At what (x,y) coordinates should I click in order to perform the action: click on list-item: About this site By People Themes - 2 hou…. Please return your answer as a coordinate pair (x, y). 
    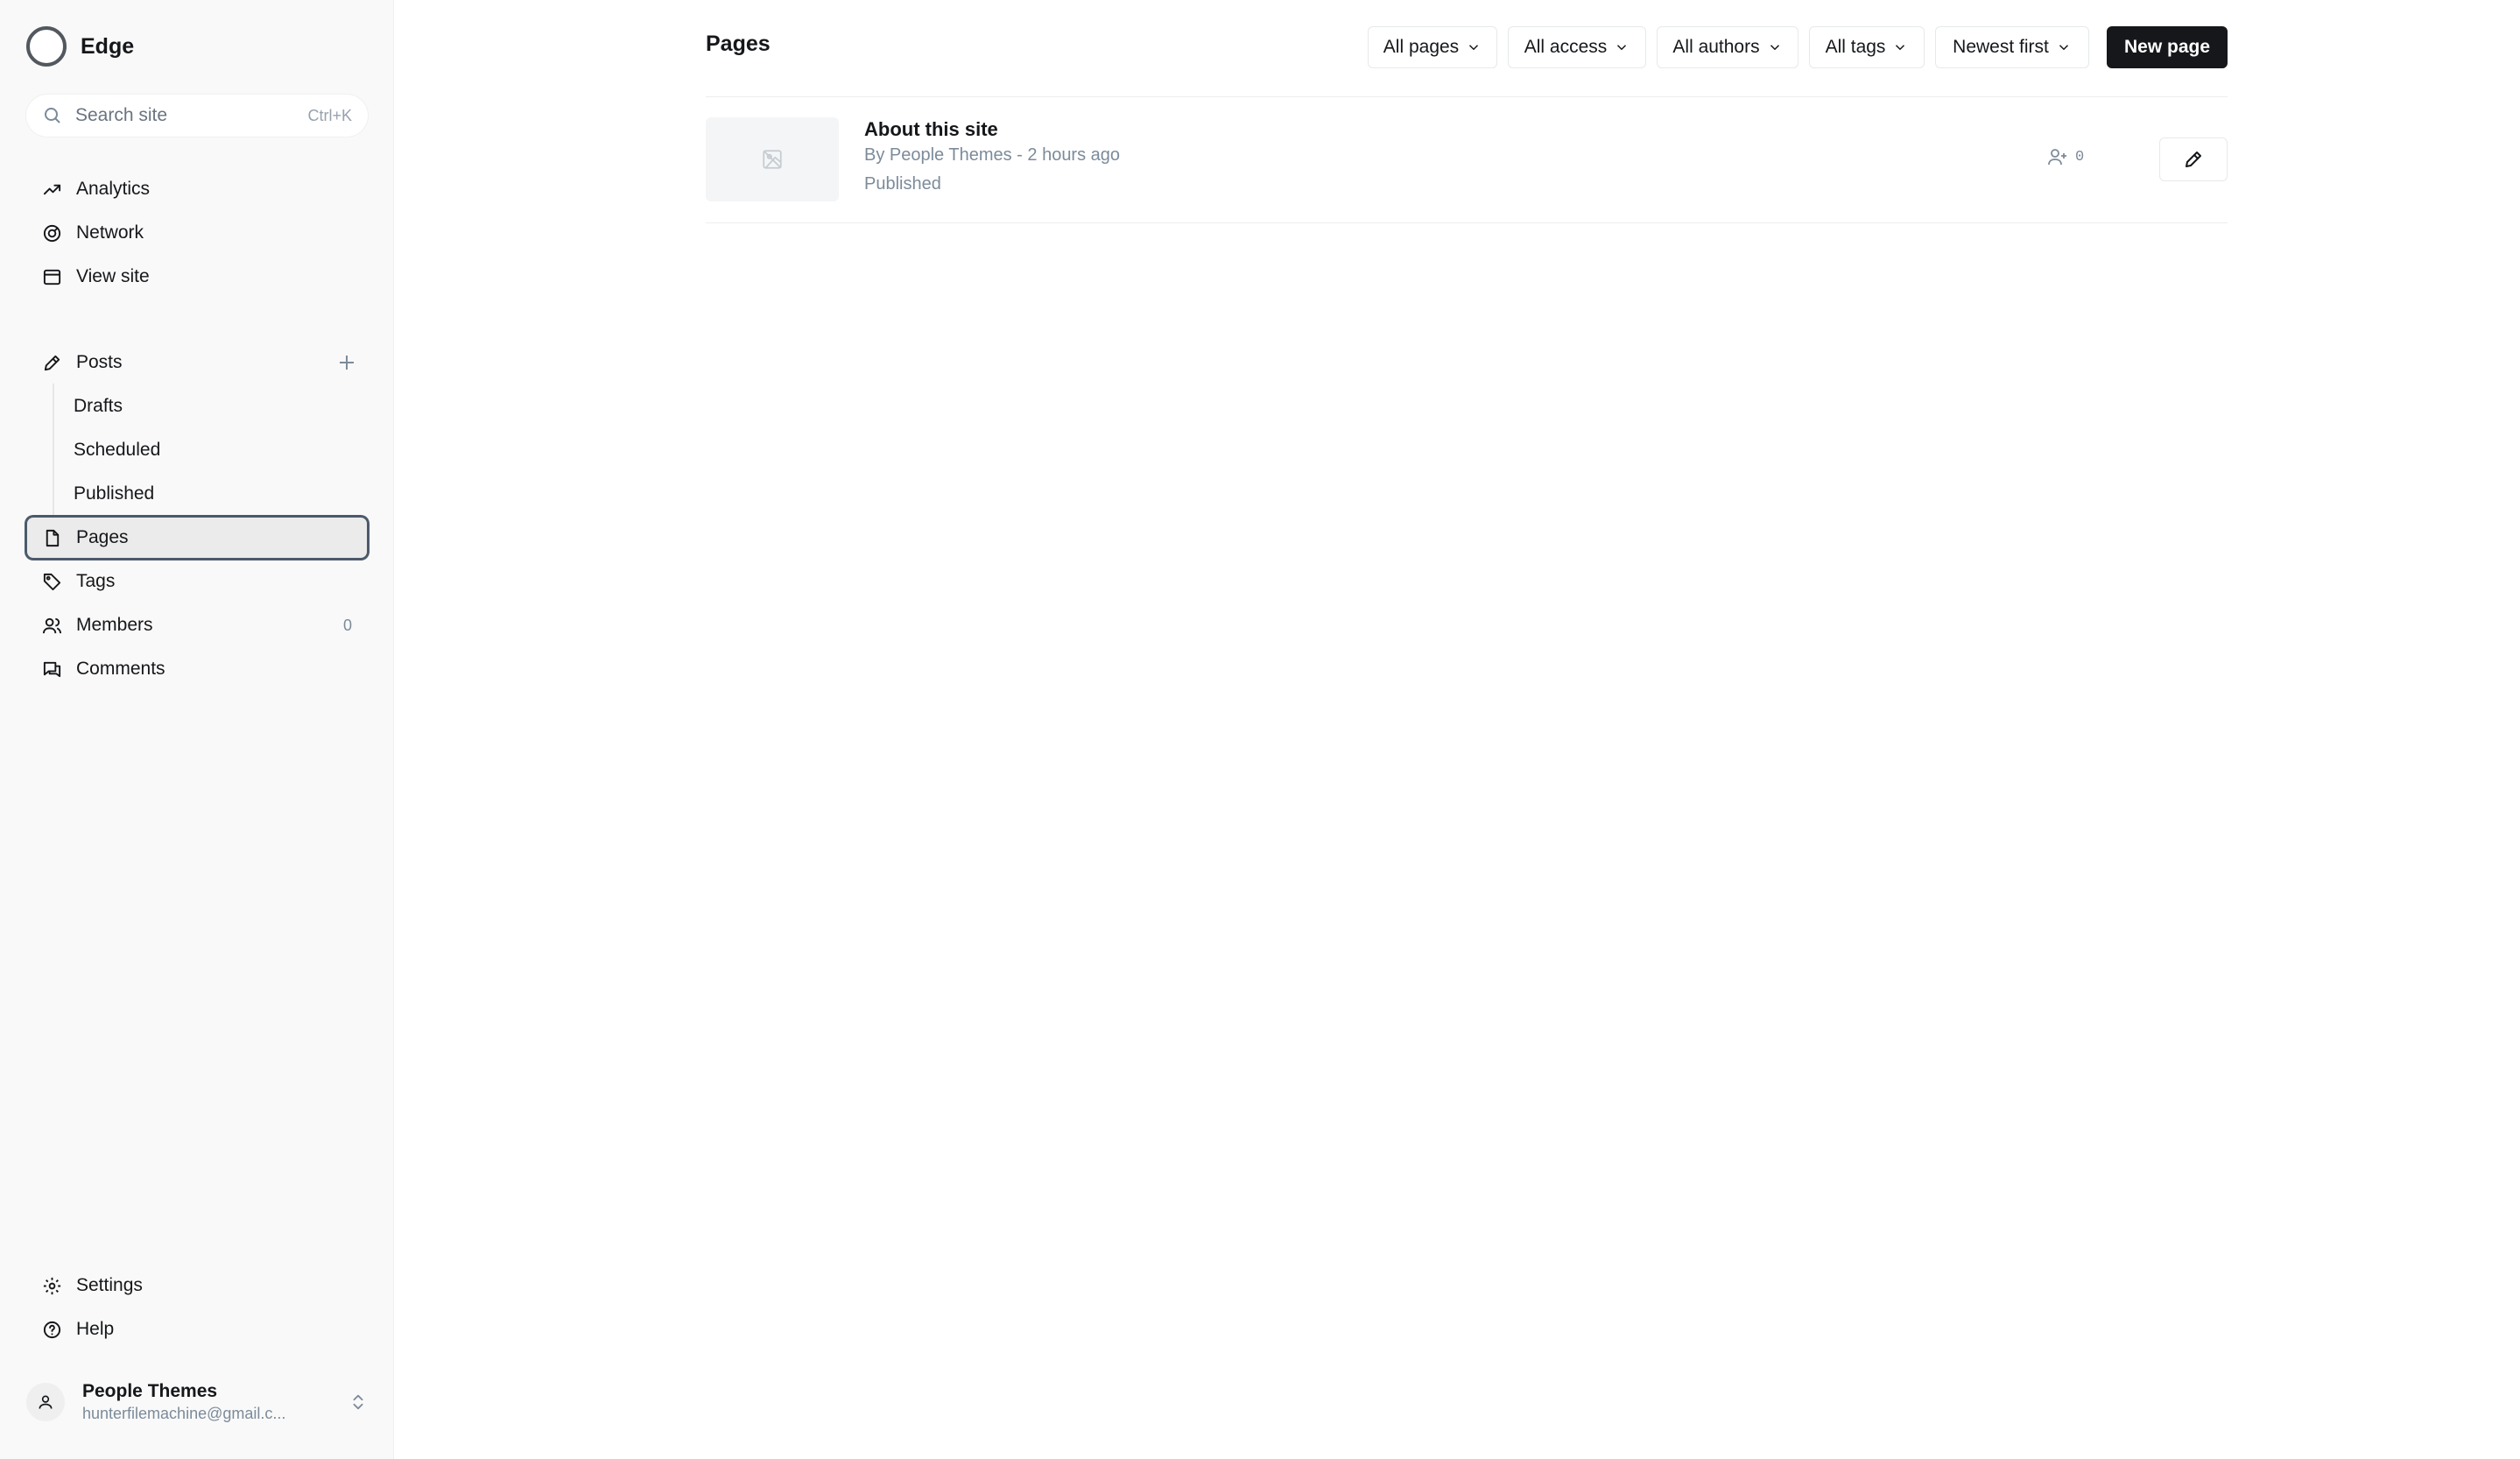
    Looking at the image, I should click on (1467, 159).